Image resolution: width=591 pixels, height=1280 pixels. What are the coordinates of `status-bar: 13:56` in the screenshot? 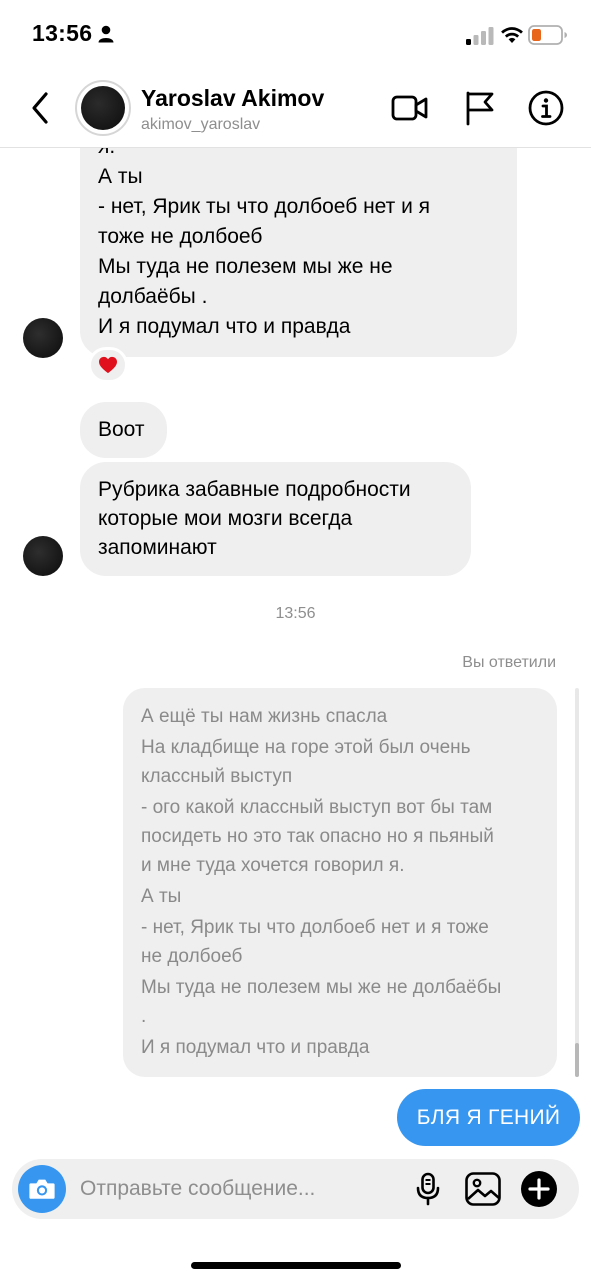 It's located at (295, 35).